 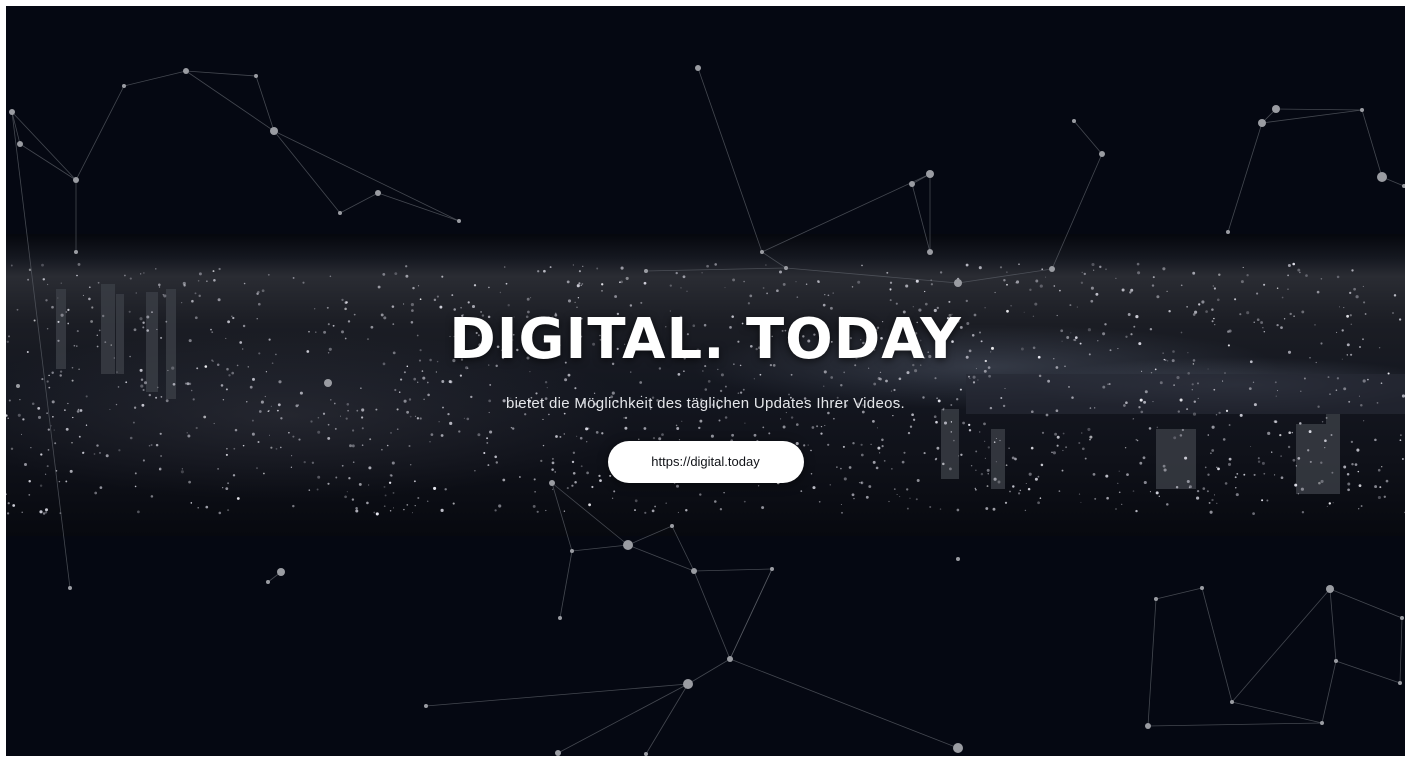 I want to click on hero-title: DIGITAL. TODAY, so click(x=705, y=339).